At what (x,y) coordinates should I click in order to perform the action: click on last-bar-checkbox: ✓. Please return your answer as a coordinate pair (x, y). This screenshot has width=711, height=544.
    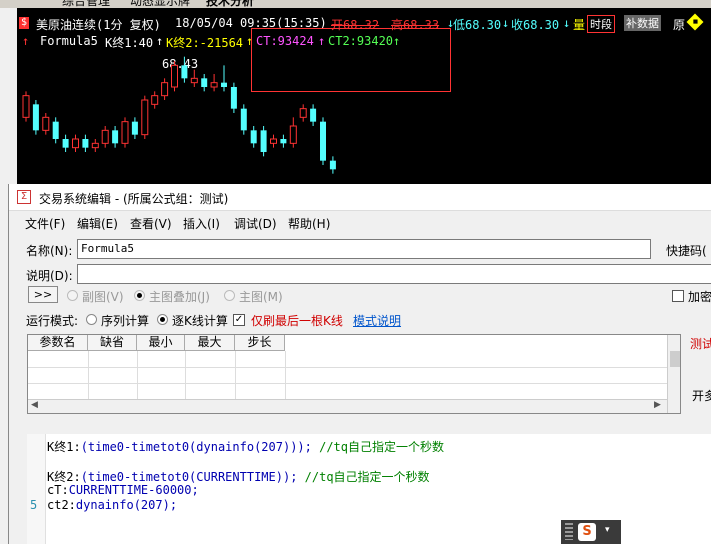
    Looking at the image, I should click on (239, 320).